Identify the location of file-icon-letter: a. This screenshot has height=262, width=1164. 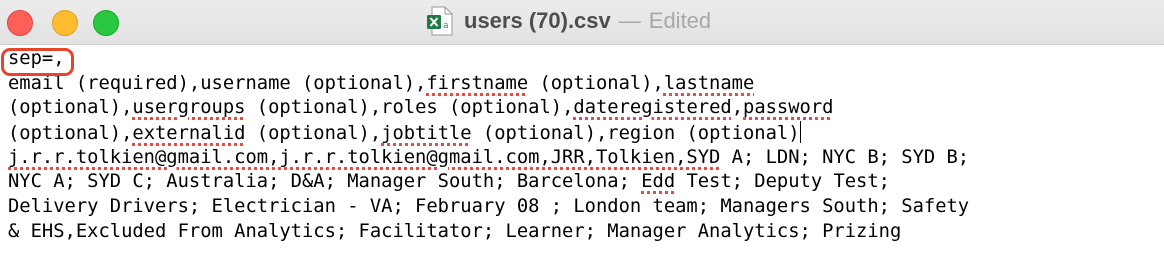
(446, 26).